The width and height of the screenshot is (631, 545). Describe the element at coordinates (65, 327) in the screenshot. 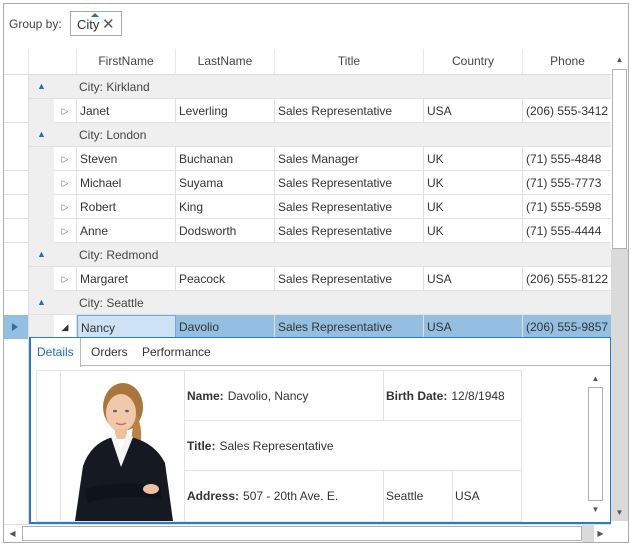

I see `collapse-row-icon: ◢` at that location.